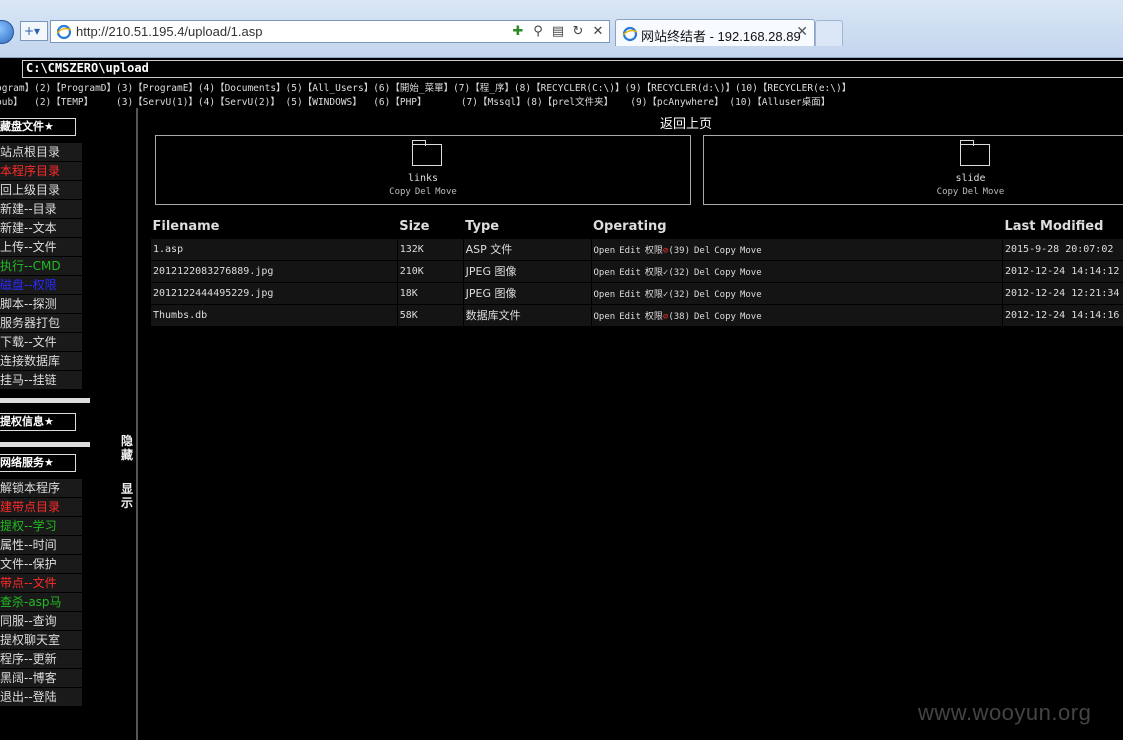 This screenshot has height=740, width=1123. Describe the element at coordinates (41, 488) in the screenshot. I see `sidebar-item: 解锁本程序` at that location.